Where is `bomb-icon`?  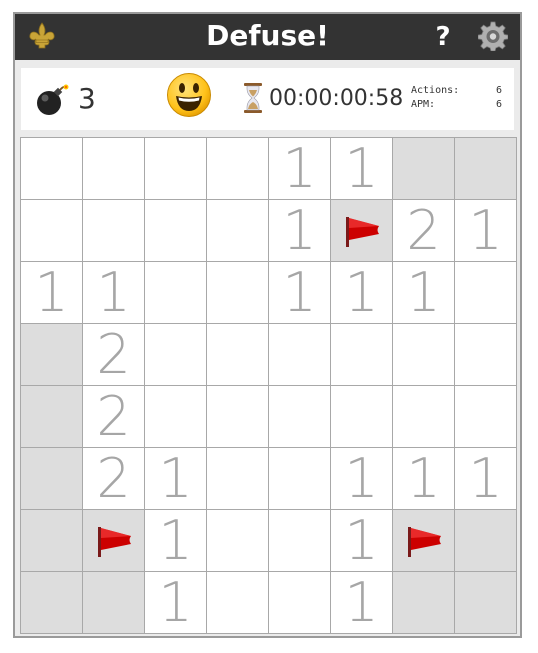 bomb-icon is located at coordinates (53, 99).